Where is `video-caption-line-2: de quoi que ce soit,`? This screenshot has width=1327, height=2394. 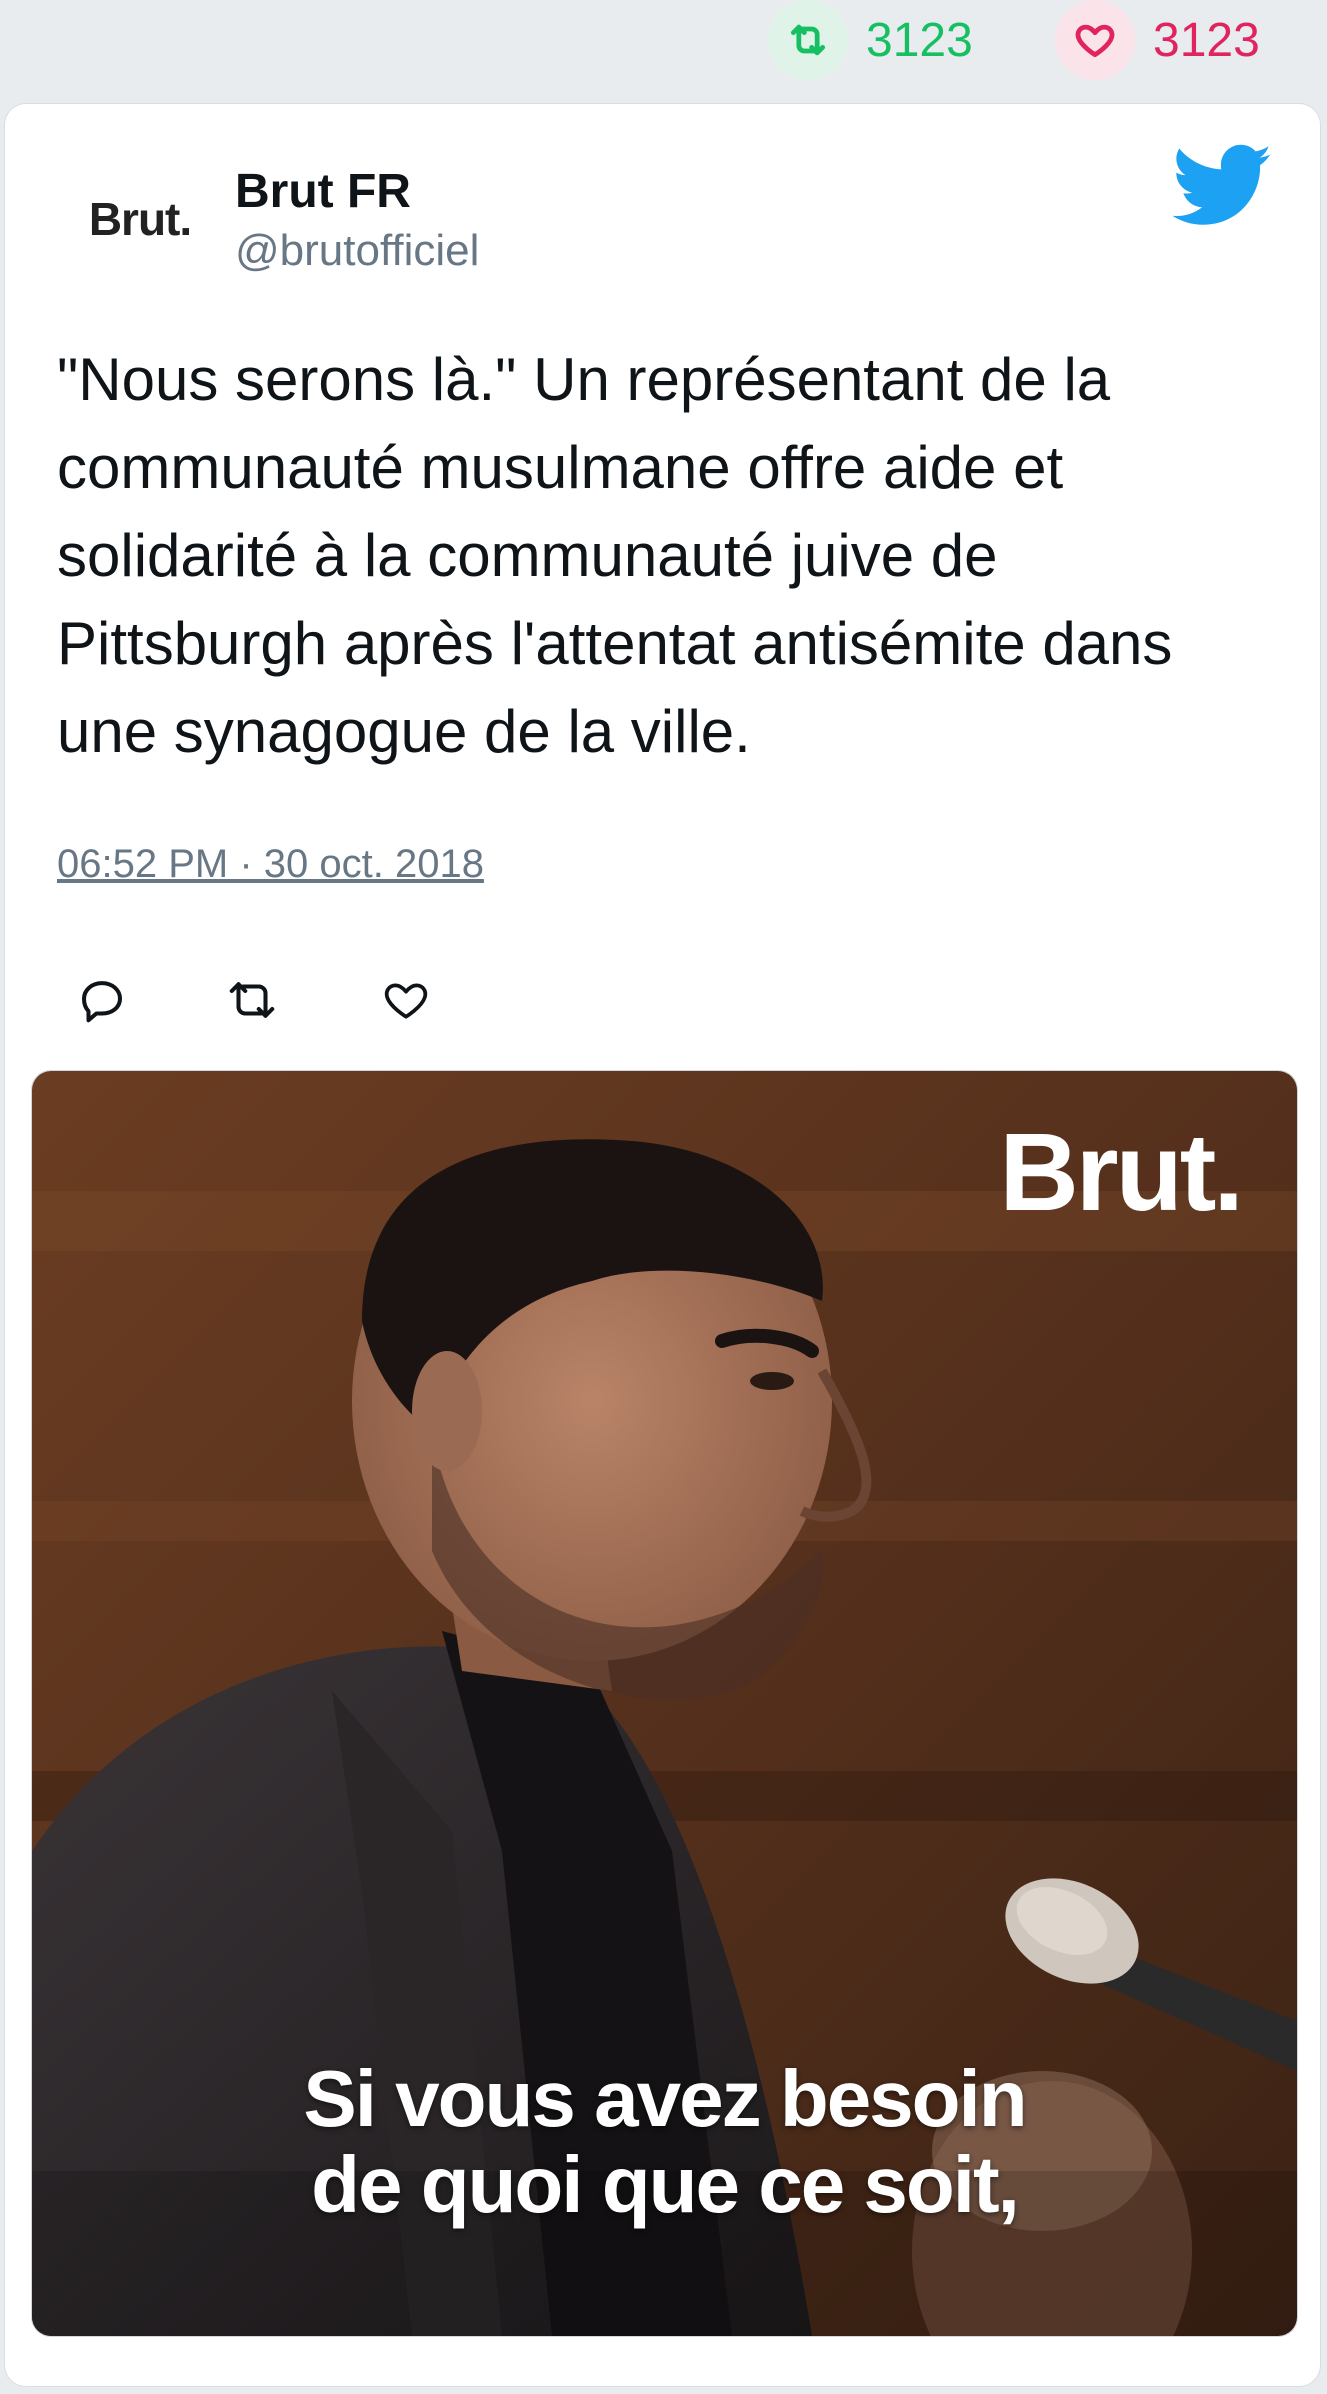
video-caption-line-2: de quoi que ce soit, is located at coordinates (665, 2184).